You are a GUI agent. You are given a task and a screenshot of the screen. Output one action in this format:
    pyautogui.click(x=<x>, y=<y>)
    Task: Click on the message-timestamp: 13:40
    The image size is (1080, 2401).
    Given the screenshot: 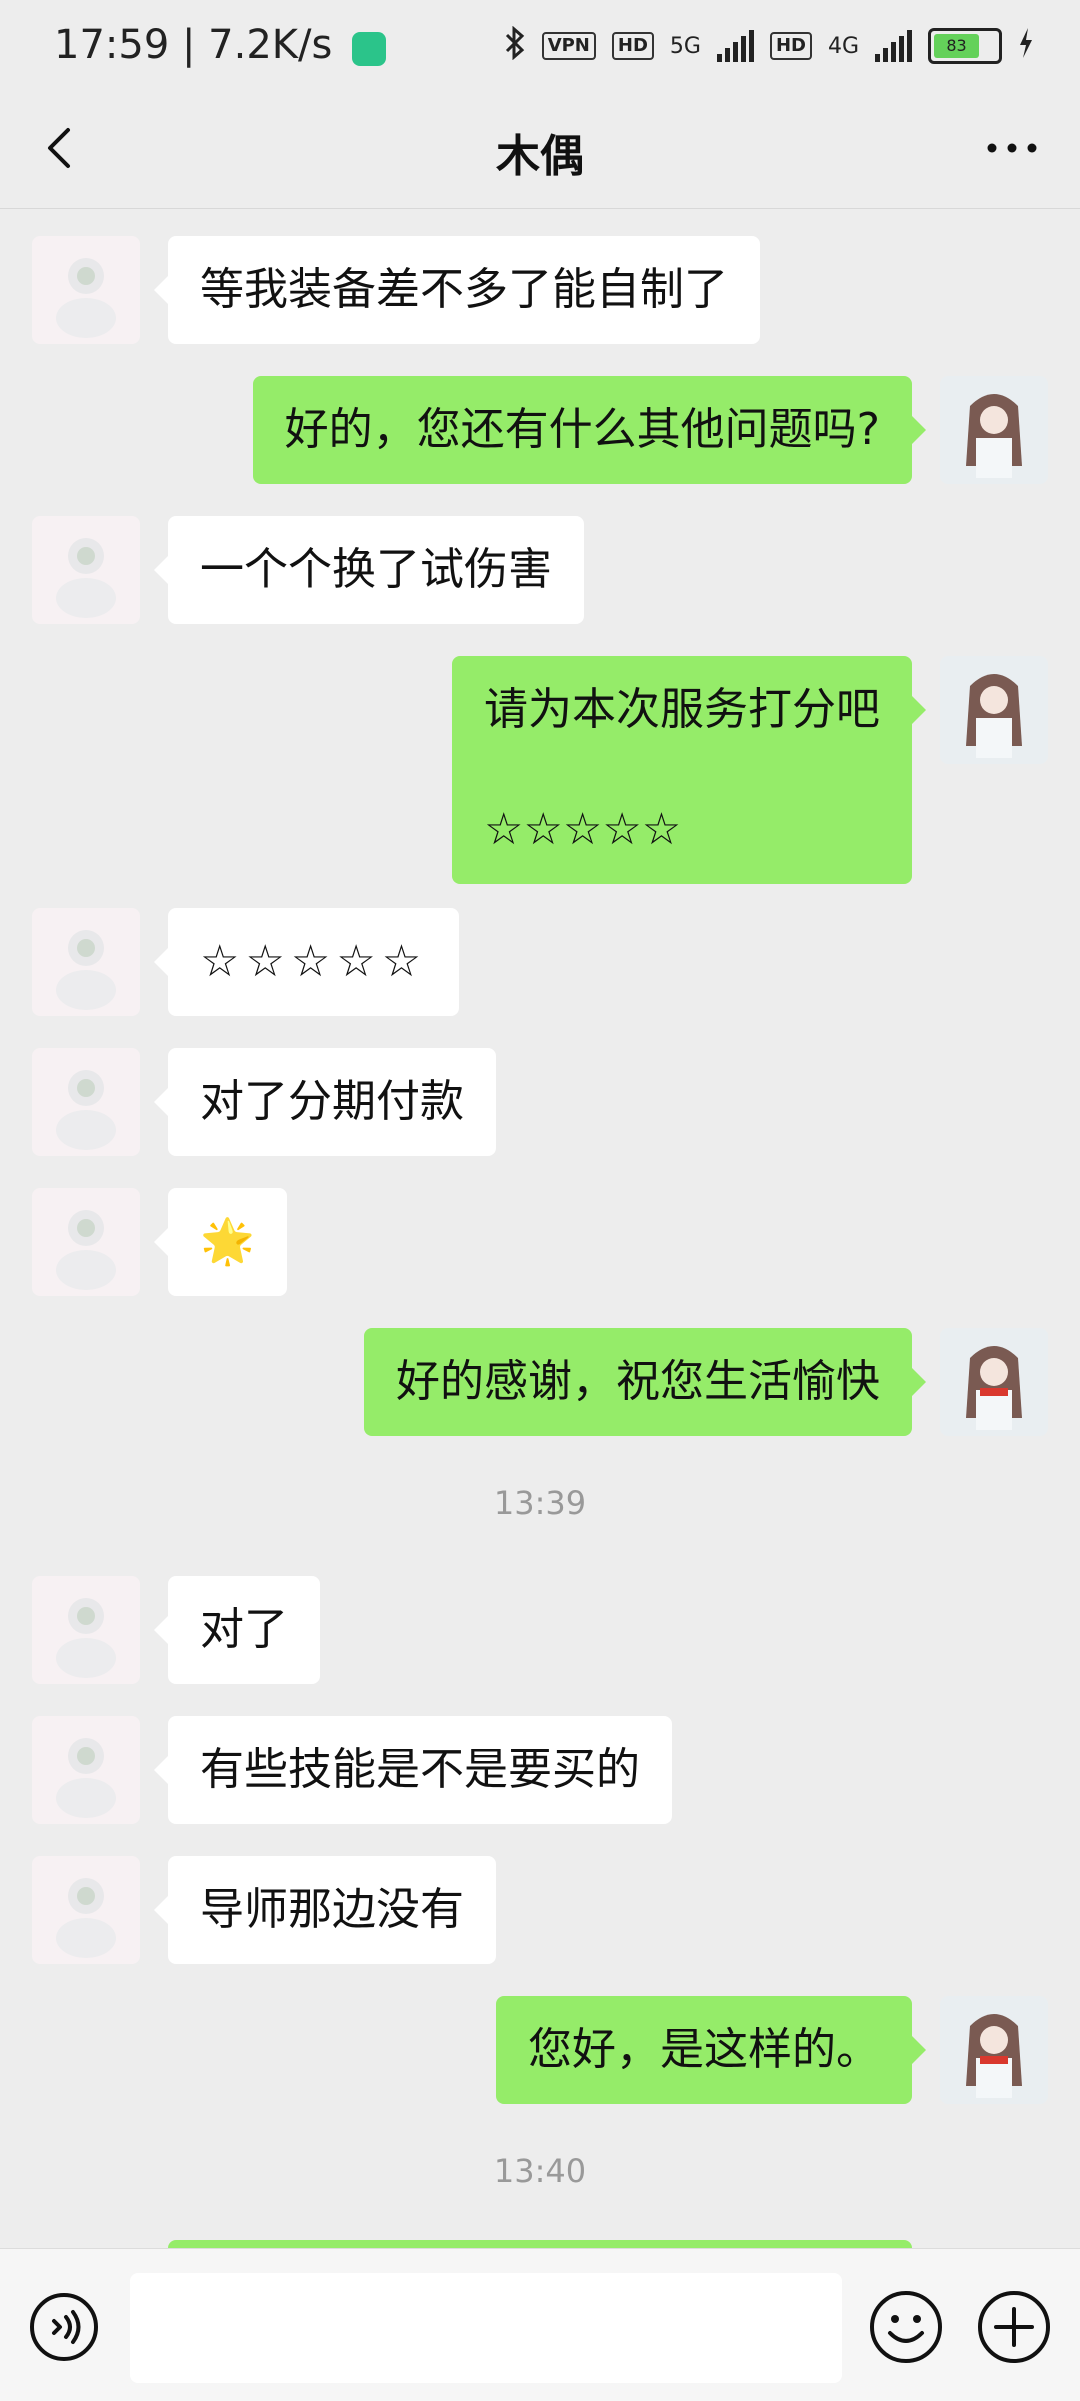 What is the action you would take?
    pyautogui.click(x=540, y=2171)
    